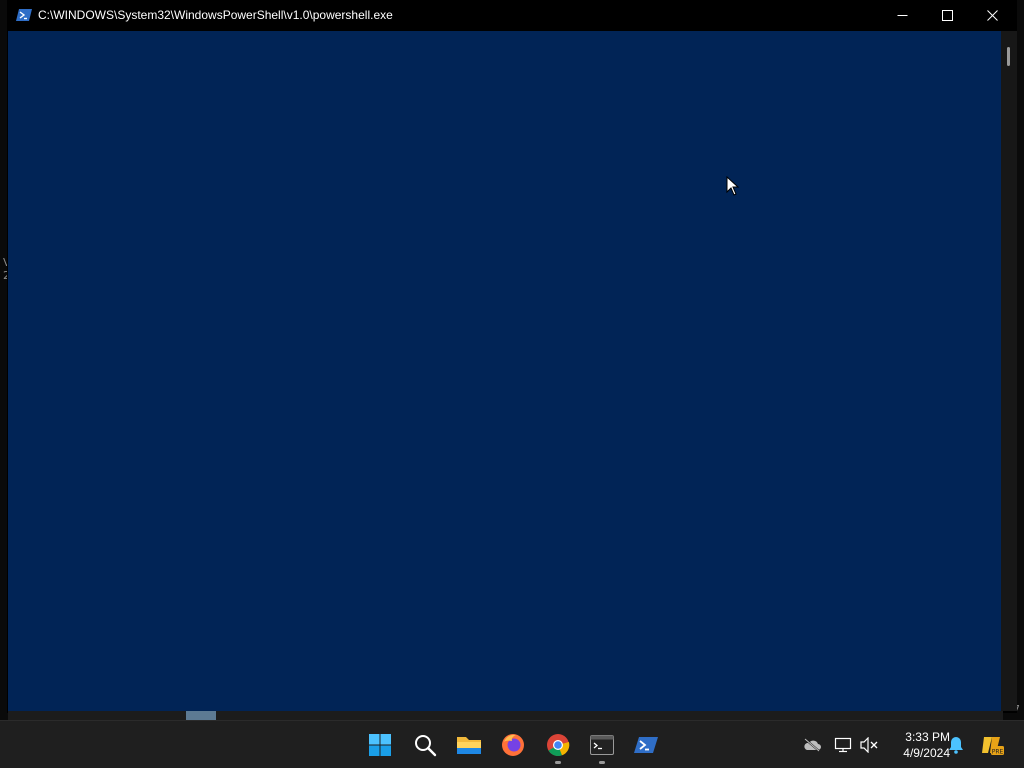 The width and height of the screenshot is (1024, 768). I want to click on horizontal-scrollbar, so click(505, 715).